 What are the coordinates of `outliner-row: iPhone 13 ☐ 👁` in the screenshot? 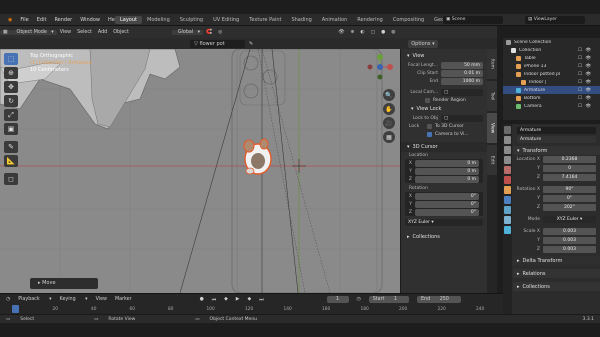 It's located at (551, 66).